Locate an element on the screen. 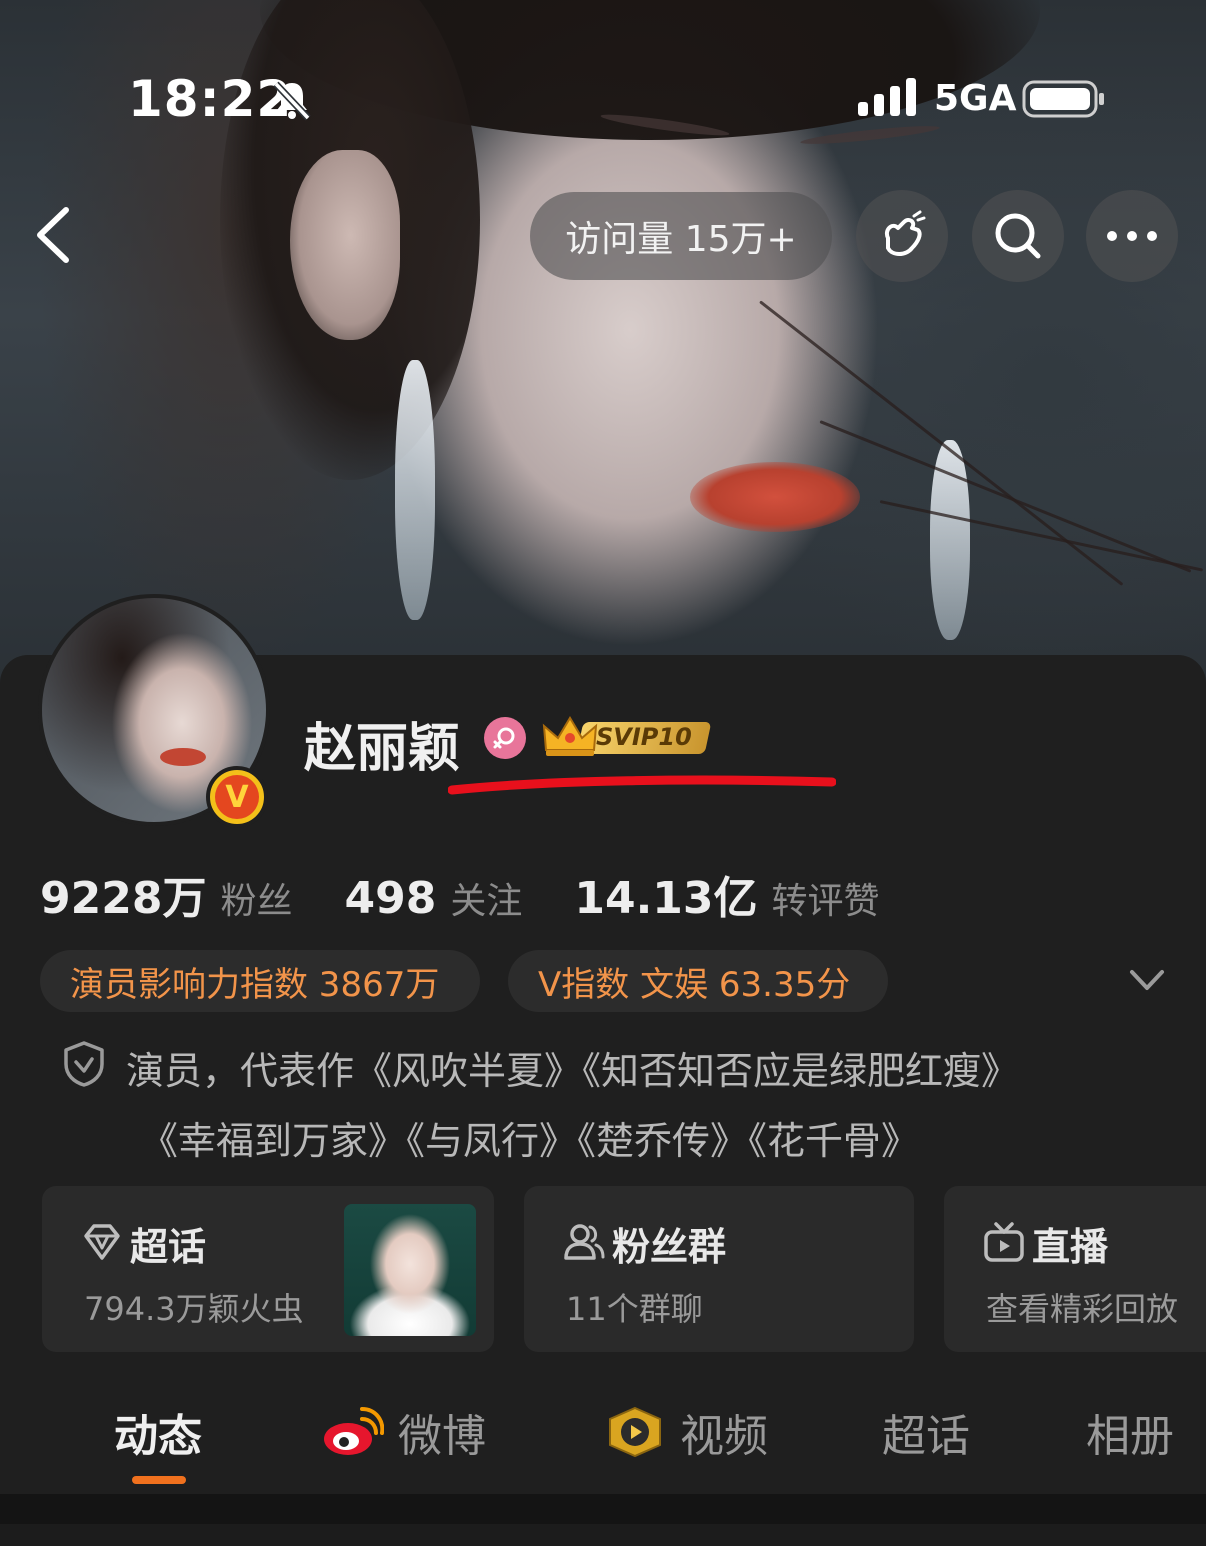 Image resolution: width=1206 pixels, height=1546 pixels. v-index-tag: V指数 文娱 63.35分 is located at coordinates (698, 981).